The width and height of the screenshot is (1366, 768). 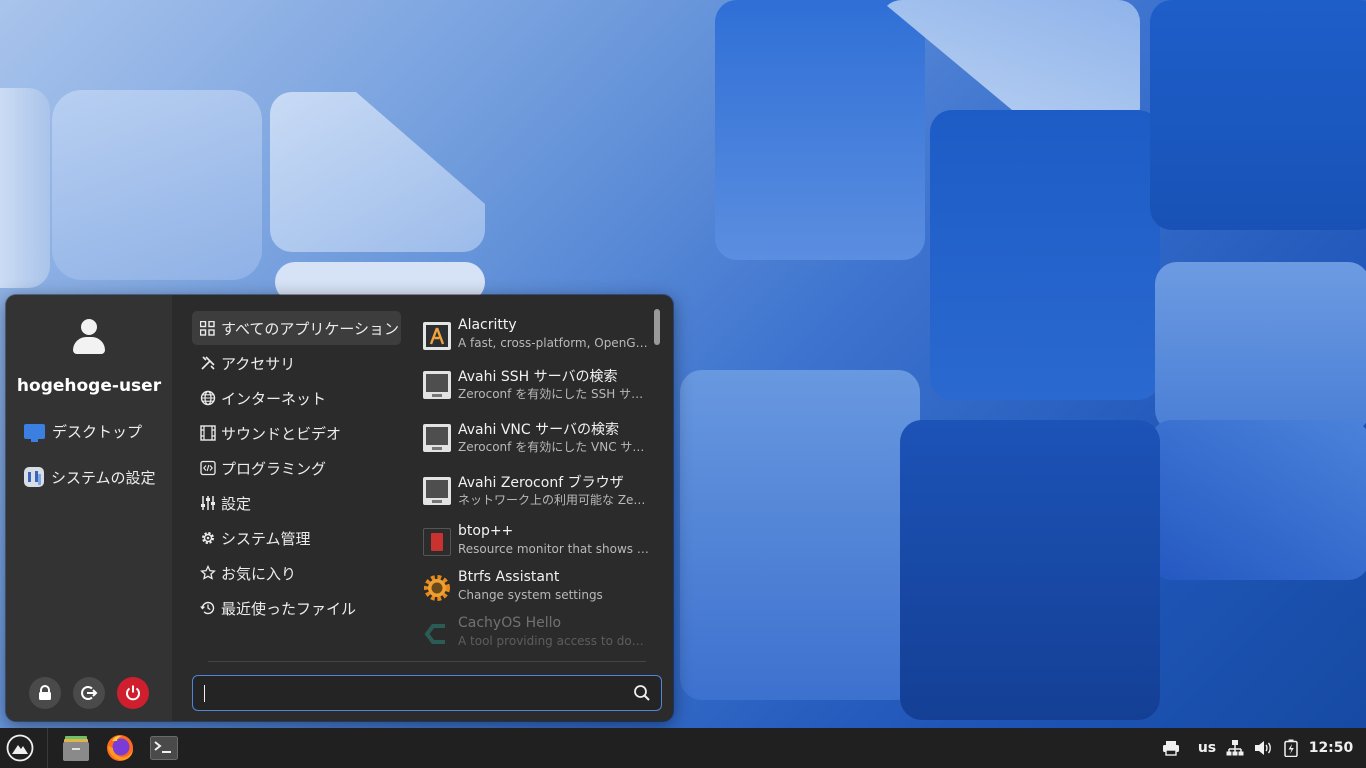 I want to click on globe-icon, so click(x=207, y=398).